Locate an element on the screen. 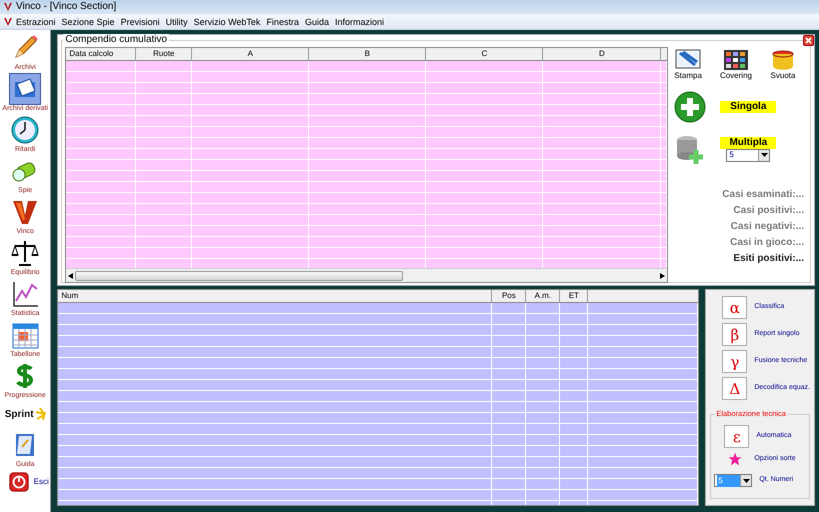  toolbar-button: Covering is located at coordinates (736, 65).